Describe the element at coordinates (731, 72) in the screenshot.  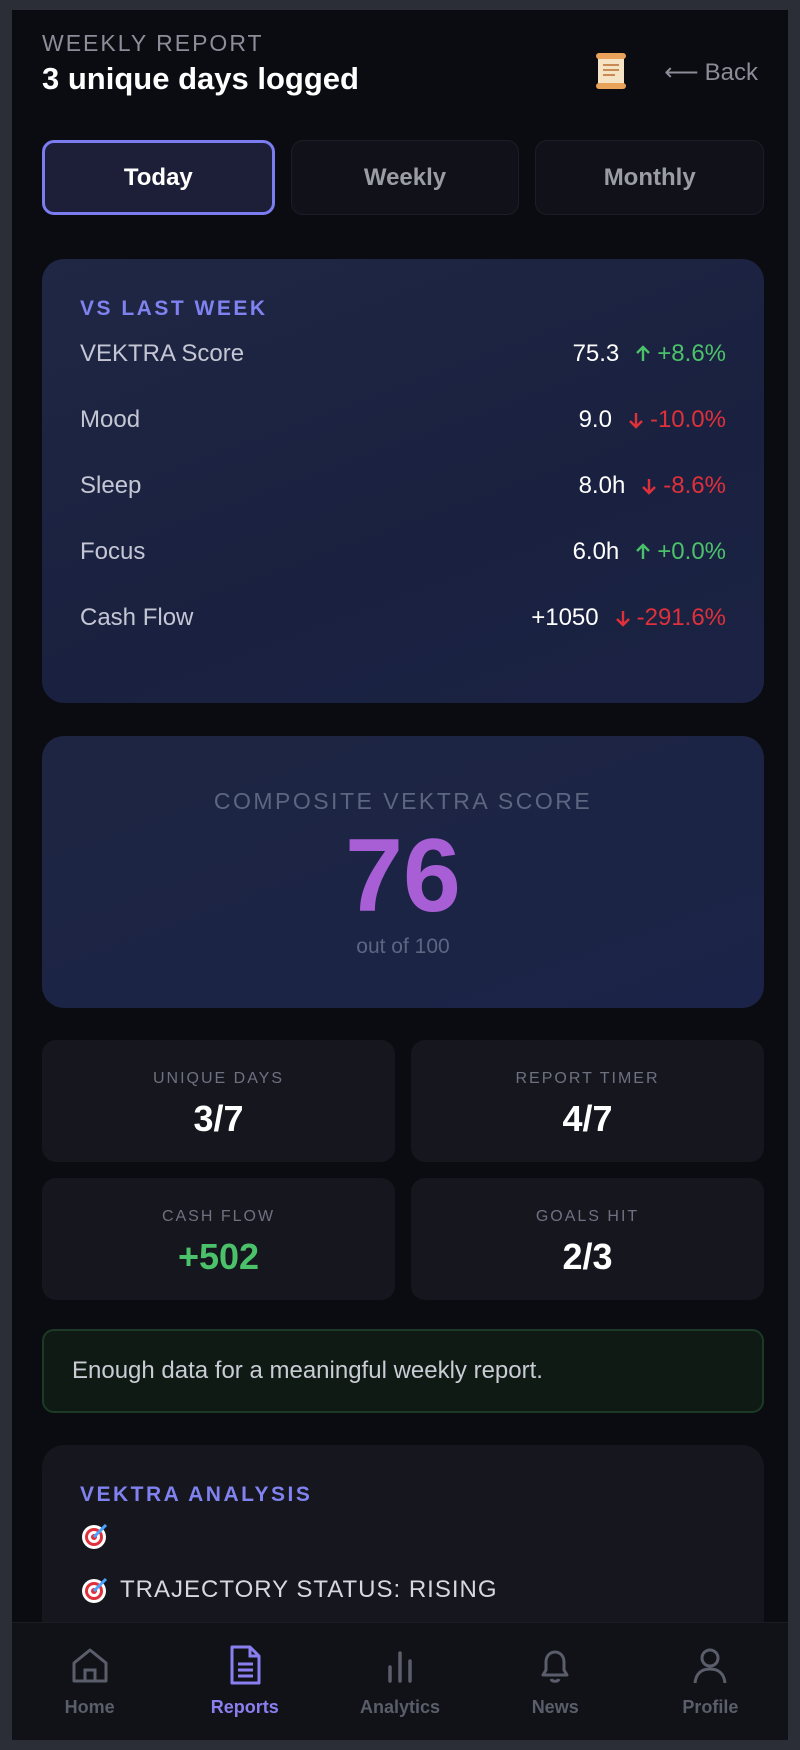
I see `back-label: Back` at that location.